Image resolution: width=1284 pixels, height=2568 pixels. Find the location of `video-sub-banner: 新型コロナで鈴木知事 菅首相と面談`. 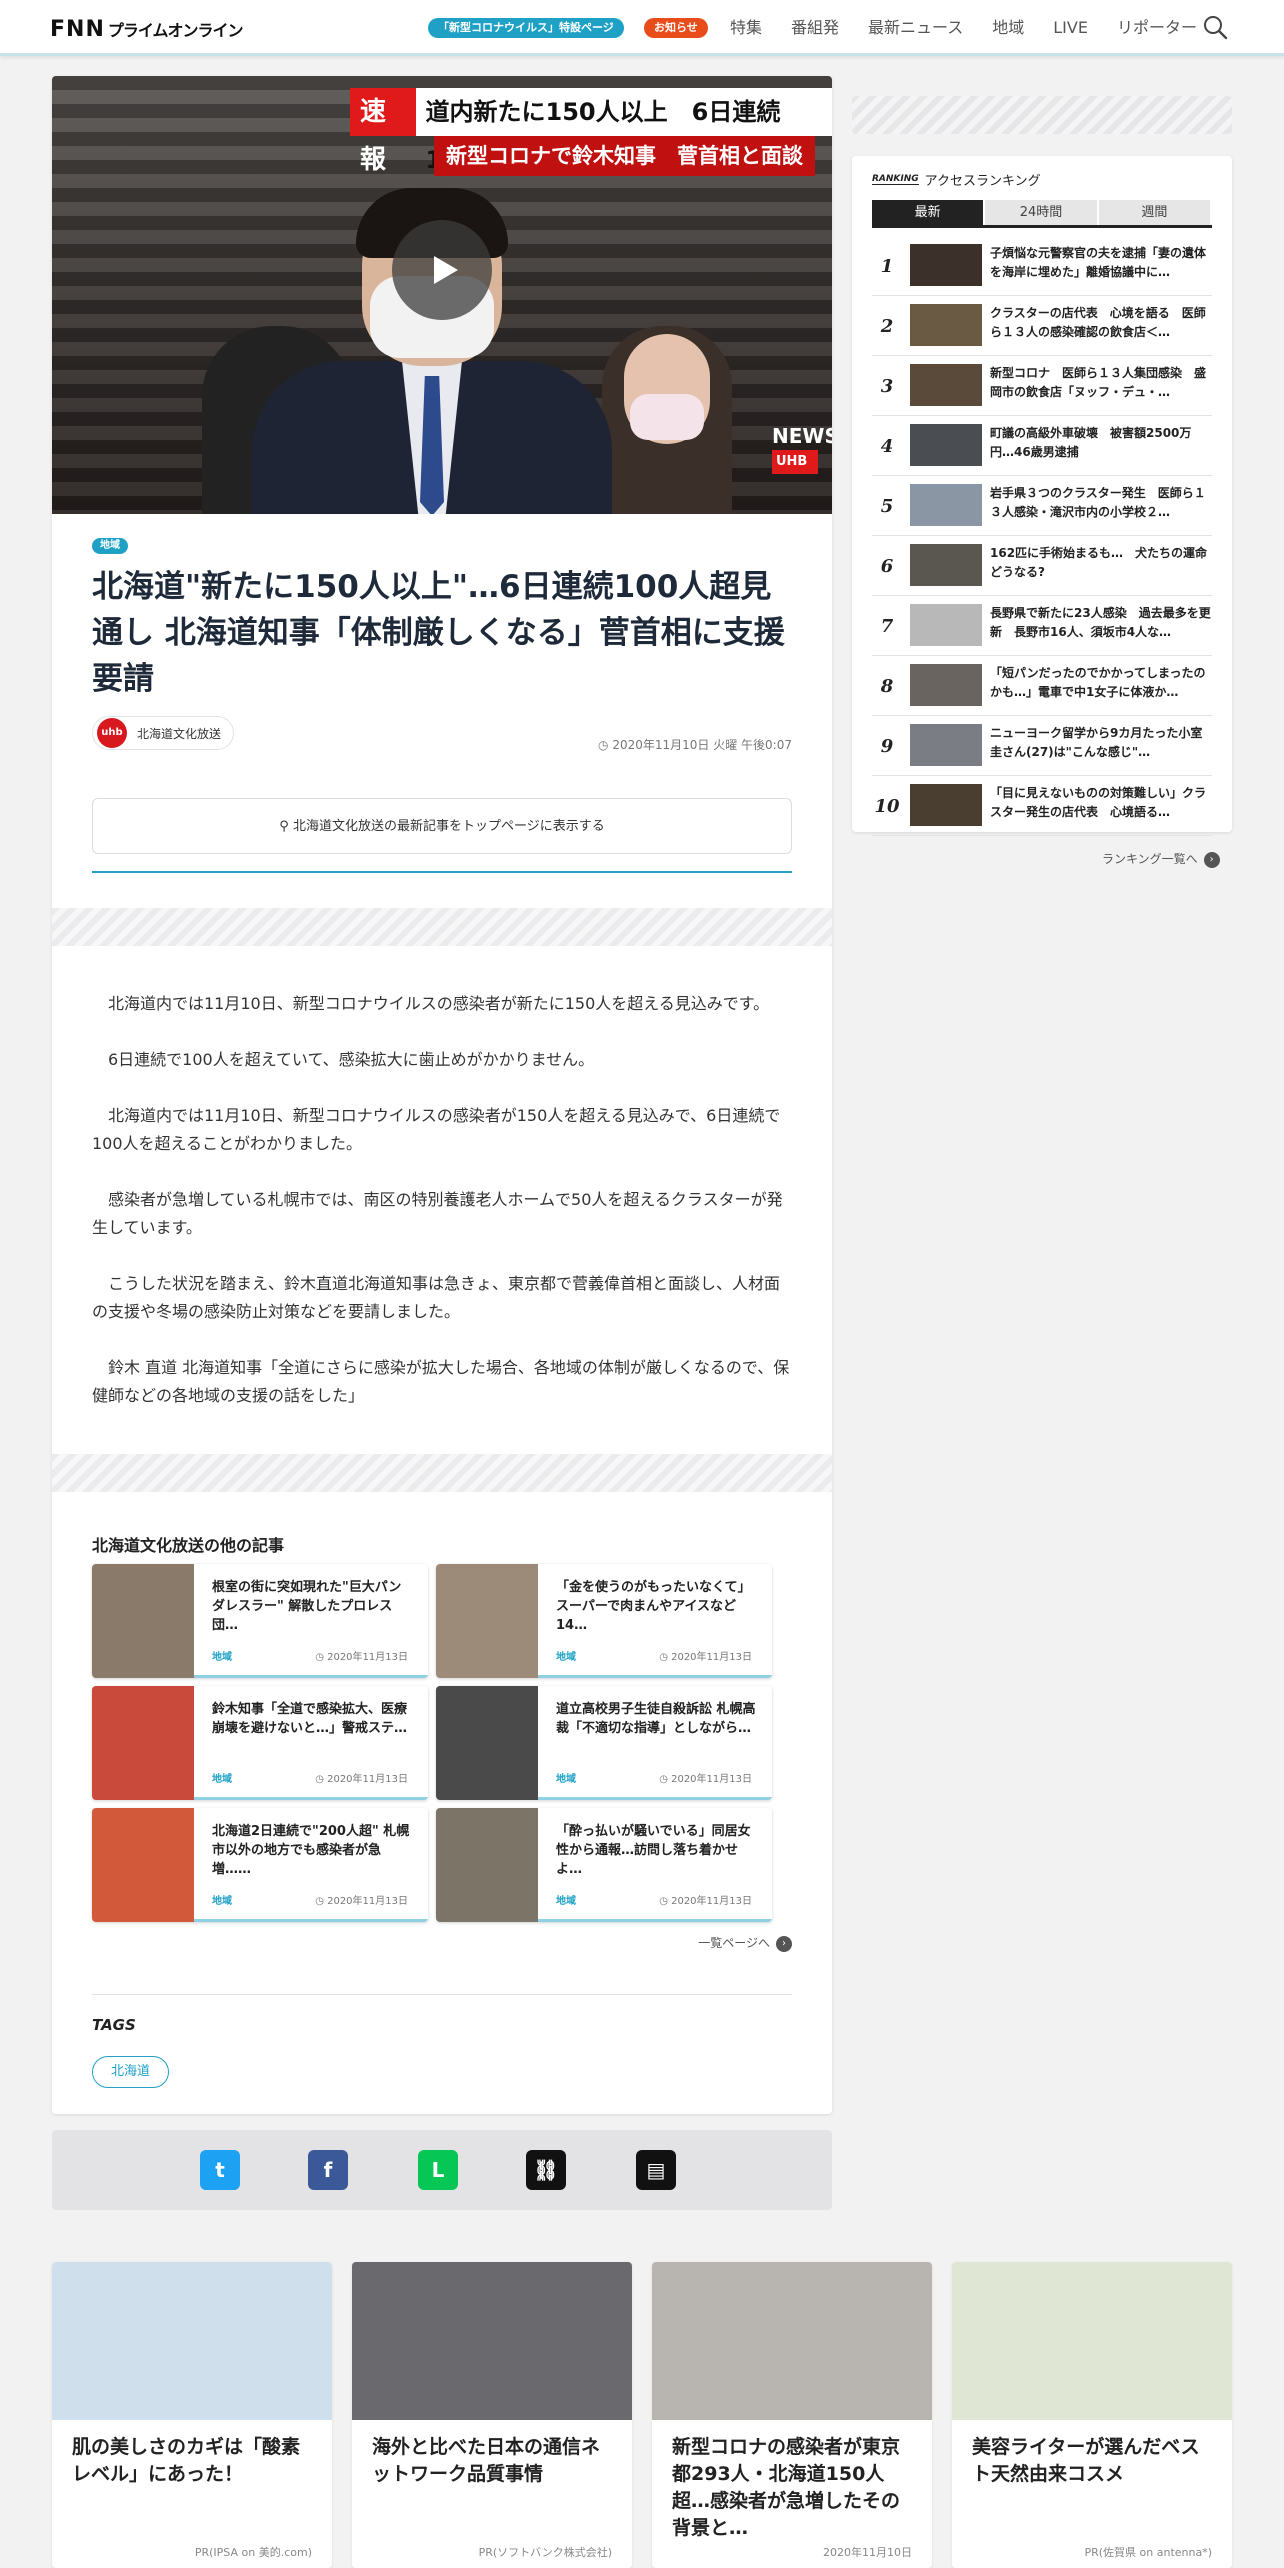

video-sub-banner: 新型コロナで鈴木知事 菅首相と面談 is located at coordinates (624, 156).